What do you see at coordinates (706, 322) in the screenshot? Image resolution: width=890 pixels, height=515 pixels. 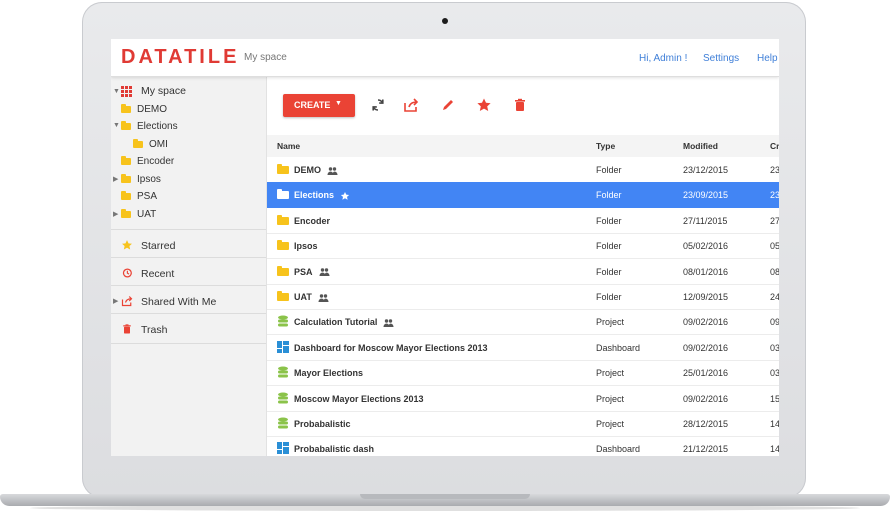 I see `row-modified: 09/02/2016` at bounding box center [706, 322].